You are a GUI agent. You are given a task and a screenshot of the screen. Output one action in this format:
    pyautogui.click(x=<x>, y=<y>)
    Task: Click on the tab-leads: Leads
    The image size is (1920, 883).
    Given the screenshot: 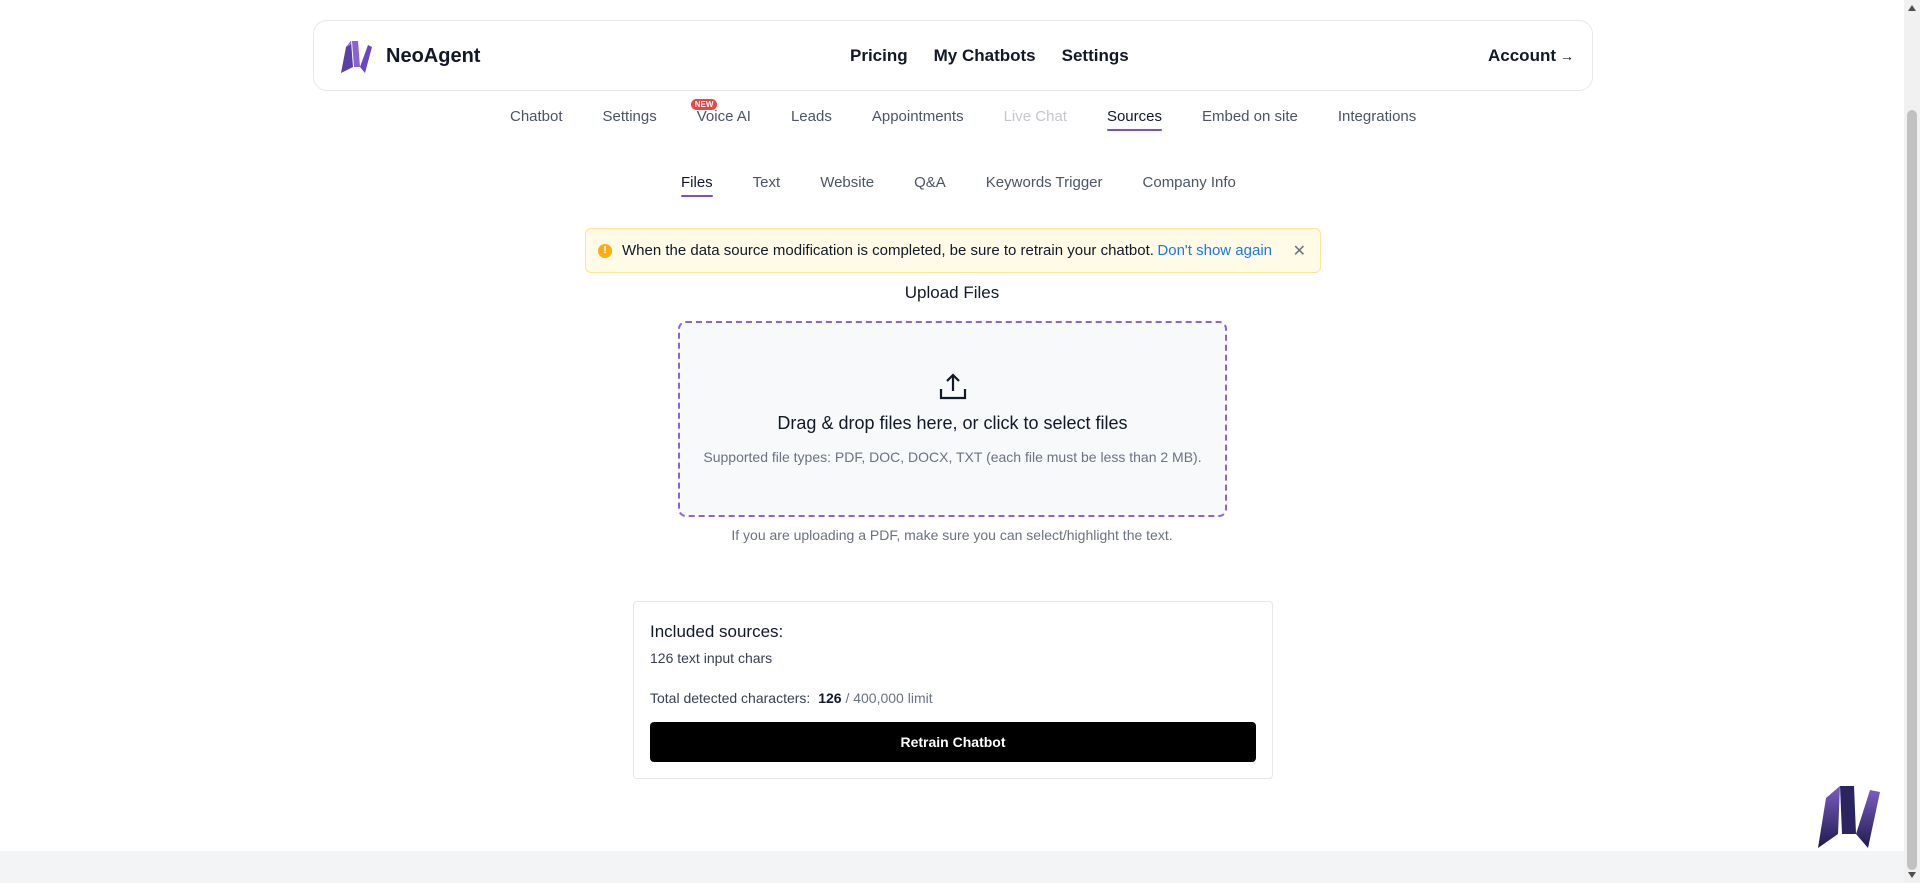 What is the action you would take?
    pyautogui.click(x=811, y=118)
    